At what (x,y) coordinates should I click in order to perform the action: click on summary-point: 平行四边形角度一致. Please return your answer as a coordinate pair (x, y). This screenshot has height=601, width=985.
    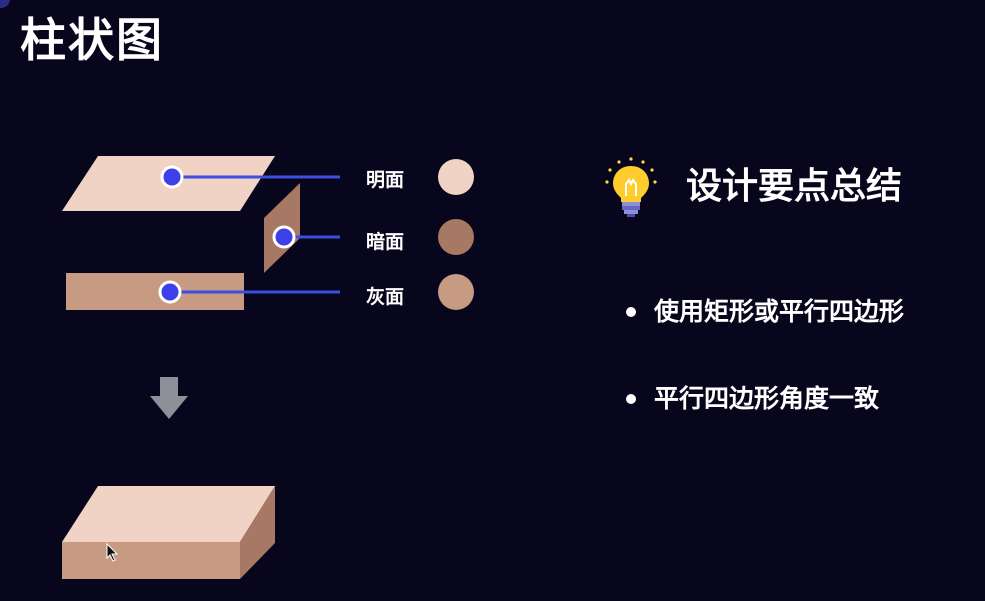
    Looking at the image, I should click on (752, 399).